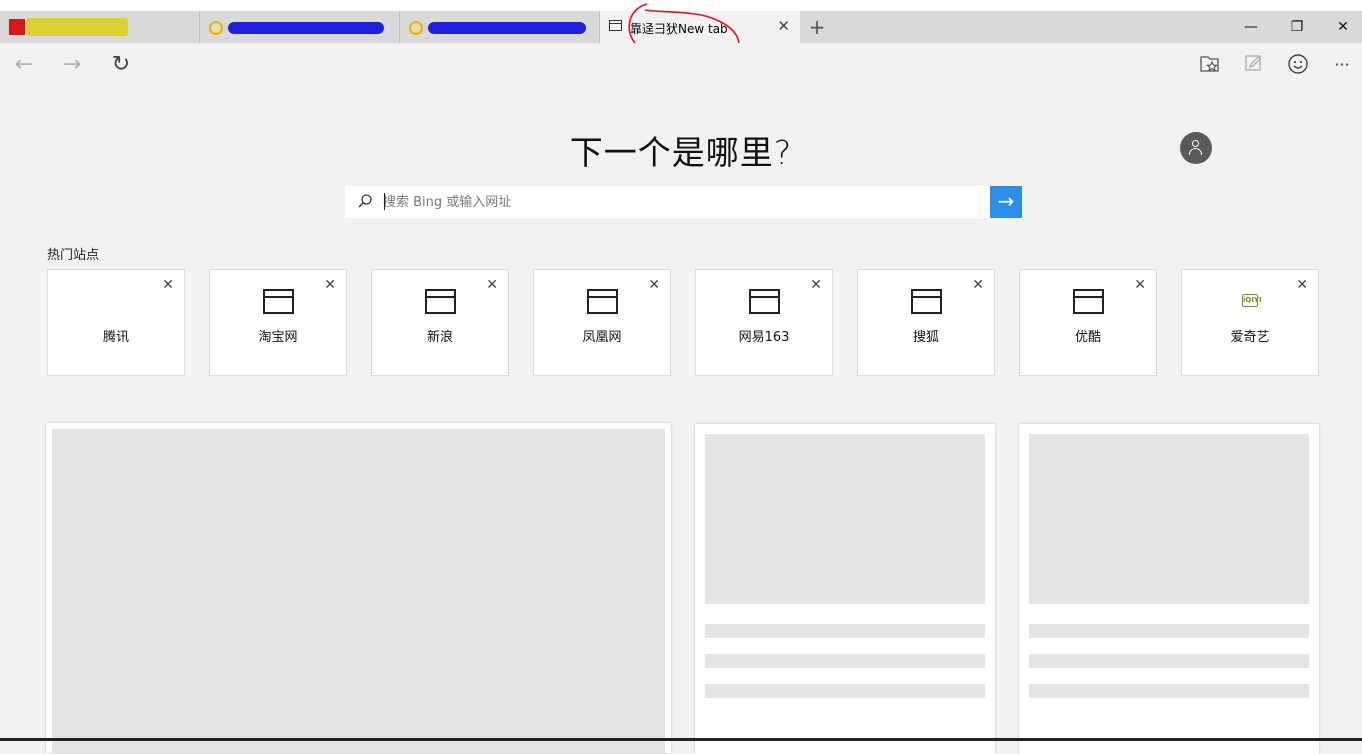 This screenshot has width=1362, height=754. What do you see at coordinates (1087, 337) in the screenshot?
I see `site-label: 优酷` at bounding box center [1087, 337].